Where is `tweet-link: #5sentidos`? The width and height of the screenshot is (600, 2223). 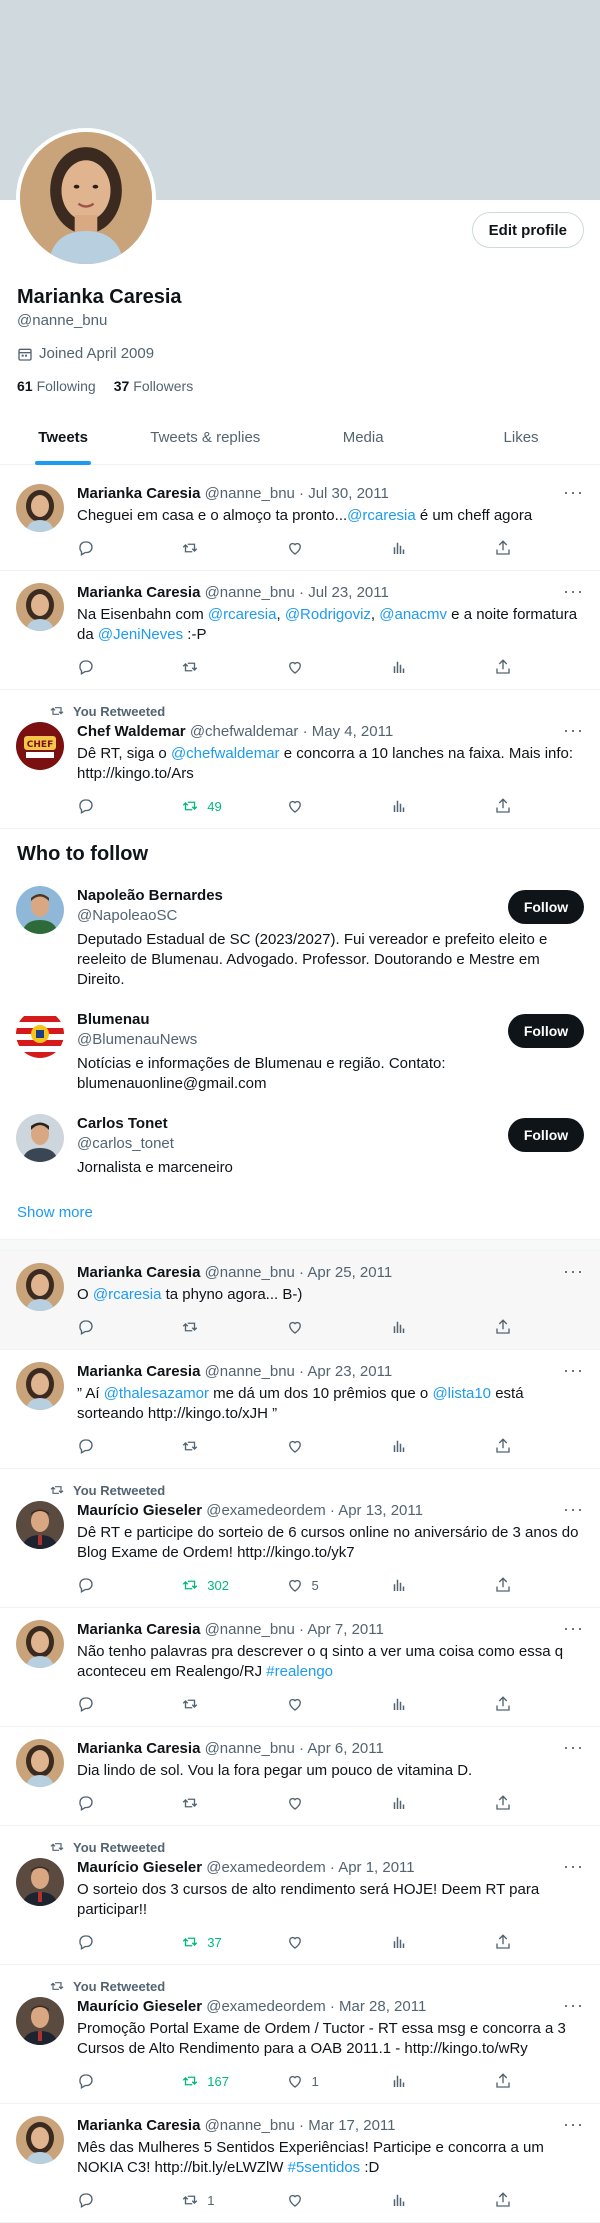 tweet-link: #5sentidos is located at coordinates (324, 2167).